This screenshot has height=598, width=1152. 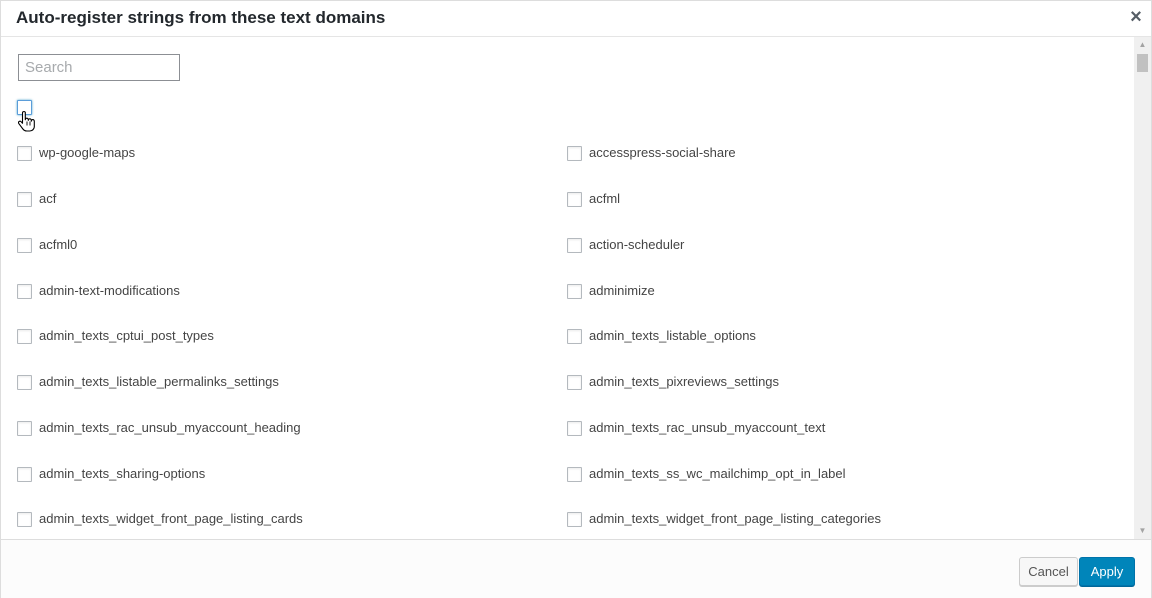 What do you see at coordinates (684, 381) in the screenshot?
I see `domain-label: admin_texts_pixreviews_settings` at bounding box center [684, 381].